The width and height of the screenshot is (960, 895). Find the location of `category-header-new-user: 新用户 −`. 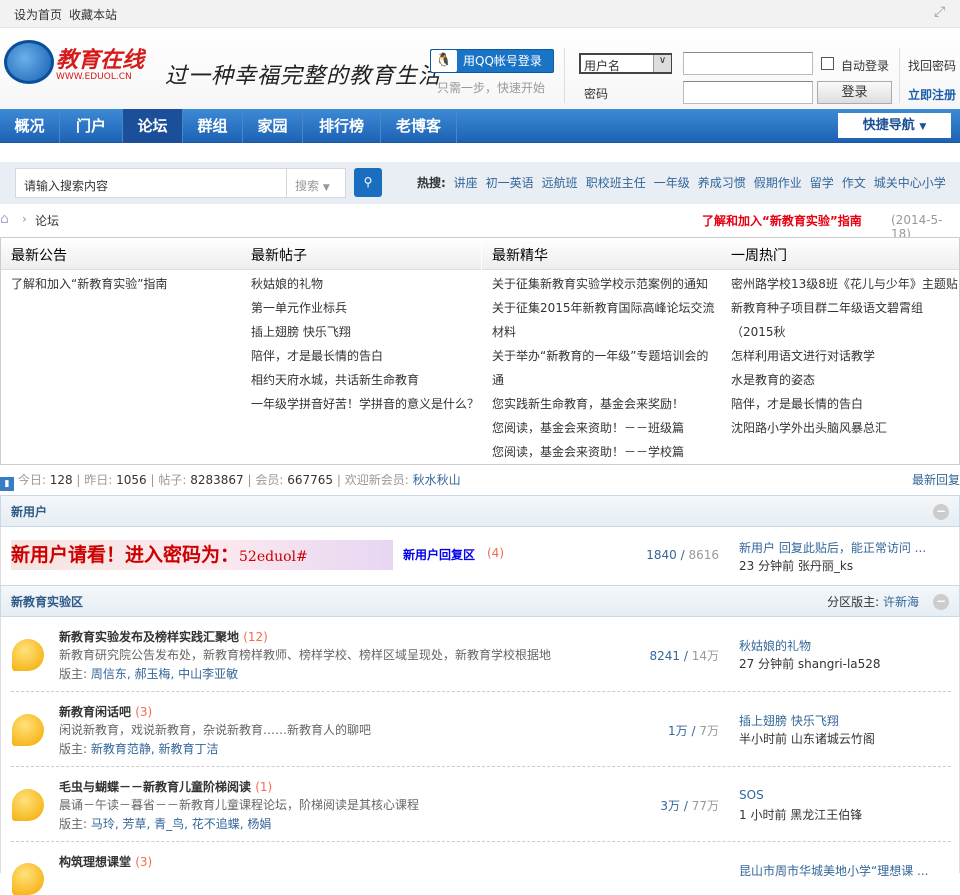

category-header-new-user: 新用户 − is located at coordinates (480, 511).